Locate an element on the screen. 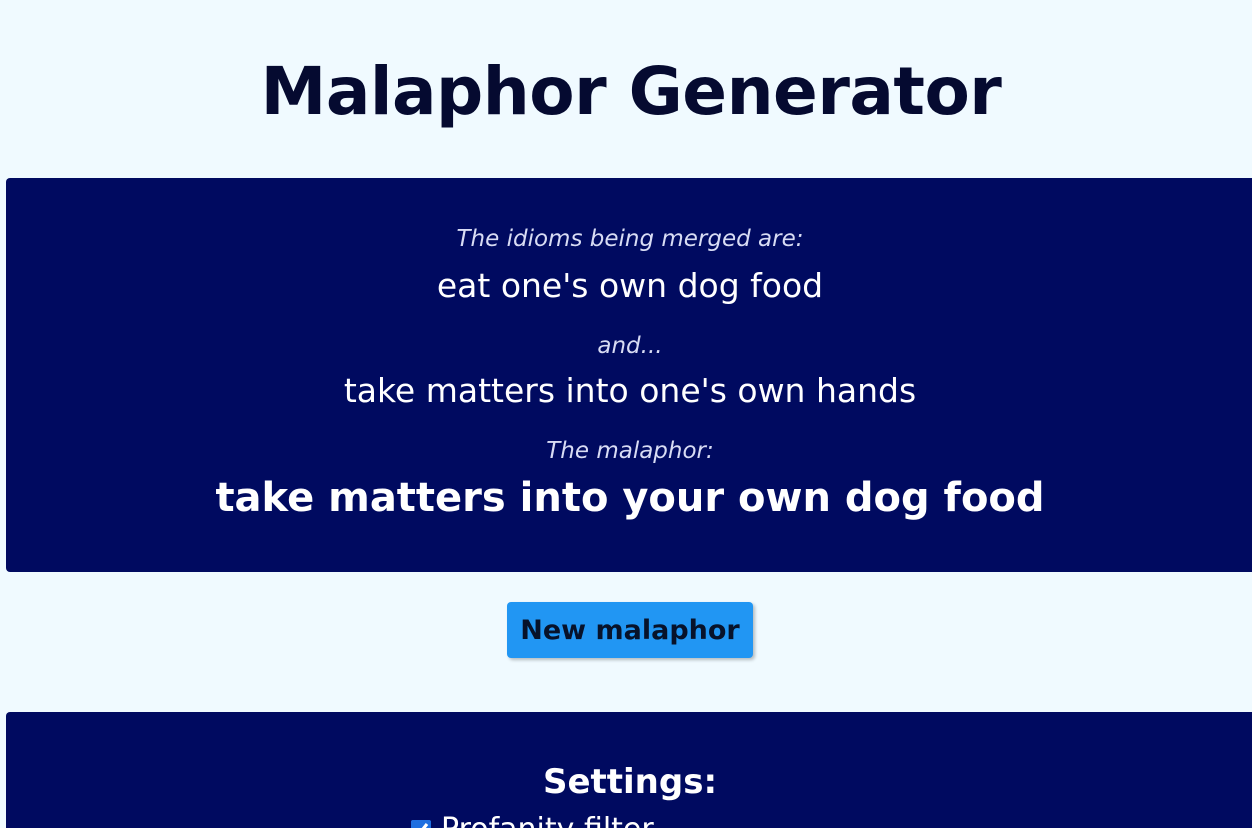  new-malaphor-button: New malaphor is located at coordinates (630, 630).